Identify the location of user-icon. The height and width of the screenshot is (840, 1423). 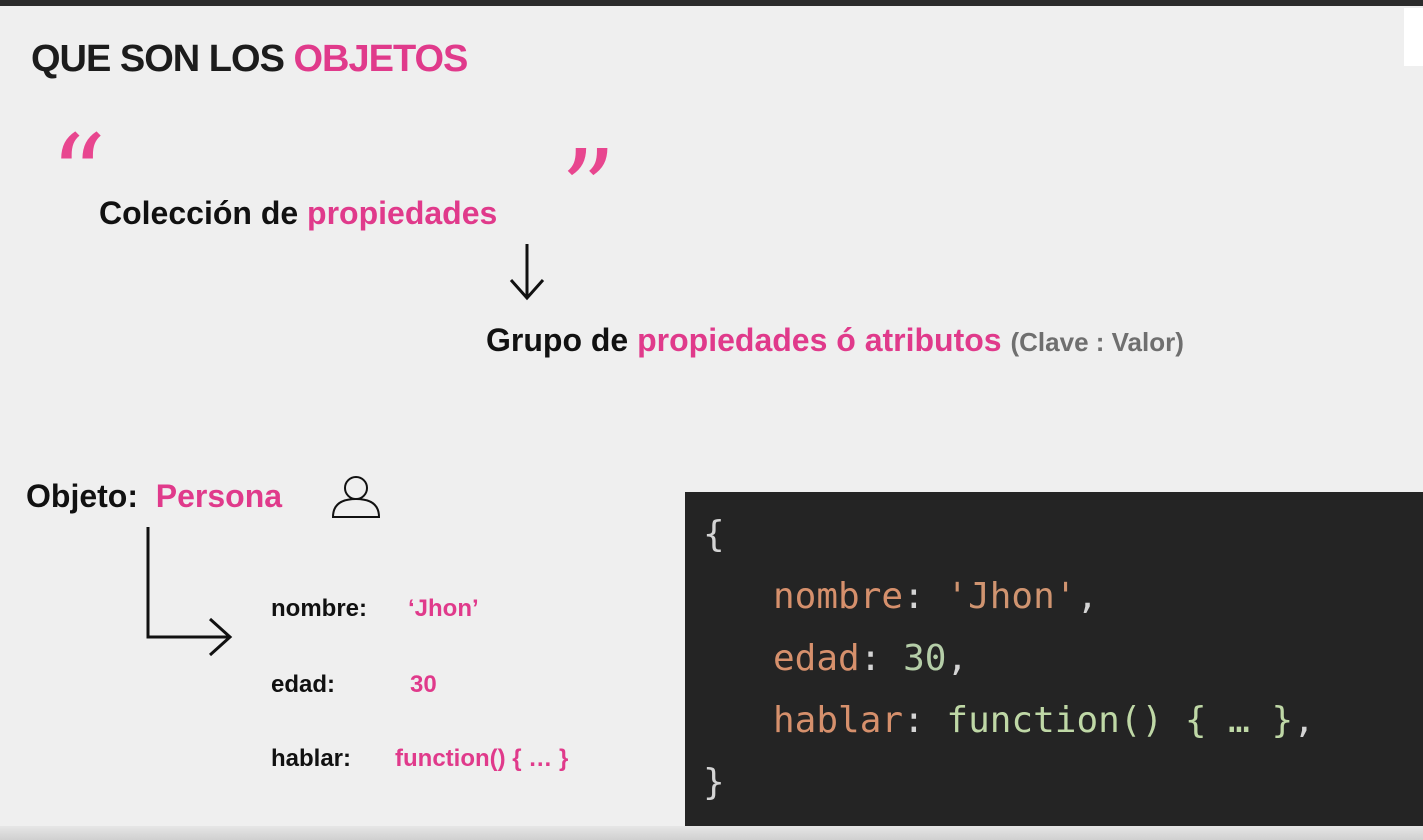
(356, 497).